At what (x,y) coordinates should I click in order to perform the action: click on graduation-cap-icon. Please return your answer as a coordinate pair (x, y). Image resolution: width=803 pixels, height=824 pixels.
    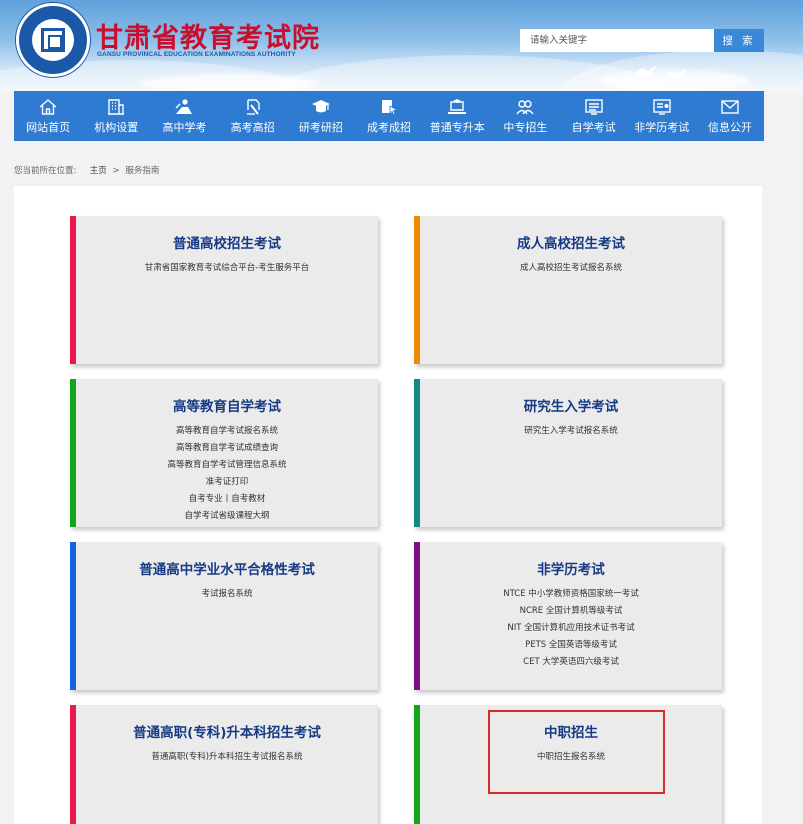
    Looking at the image, I should click on (320, 105).